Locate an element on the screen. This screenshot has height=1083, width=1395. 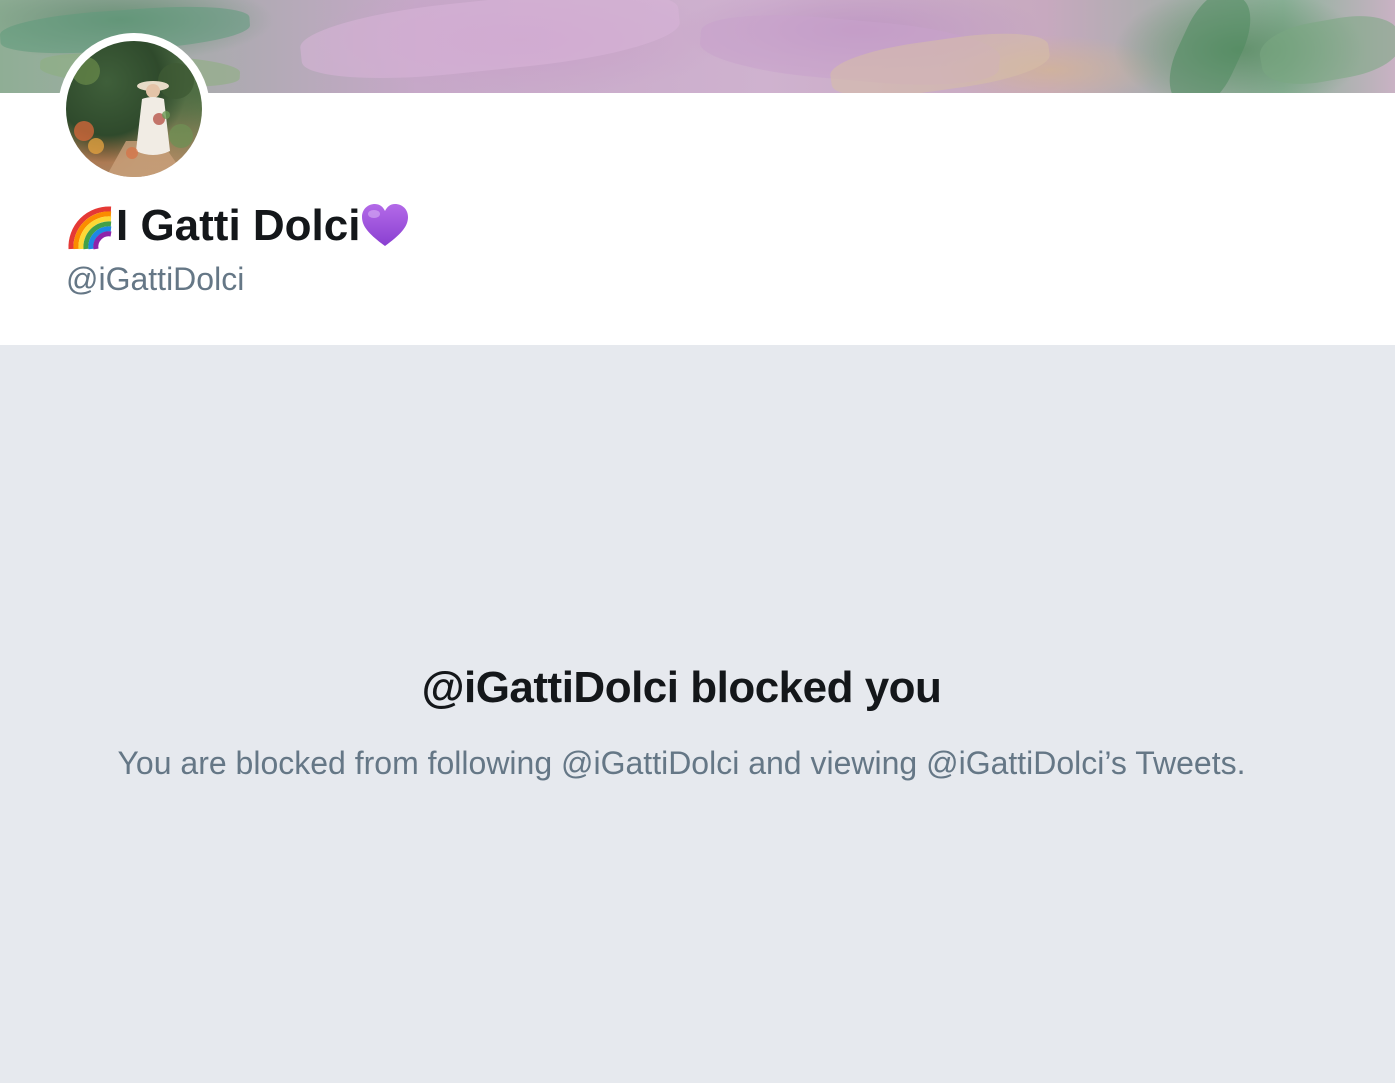
blocked-title: @iGattiDolci blocked you is located at coordinates (681, 687).